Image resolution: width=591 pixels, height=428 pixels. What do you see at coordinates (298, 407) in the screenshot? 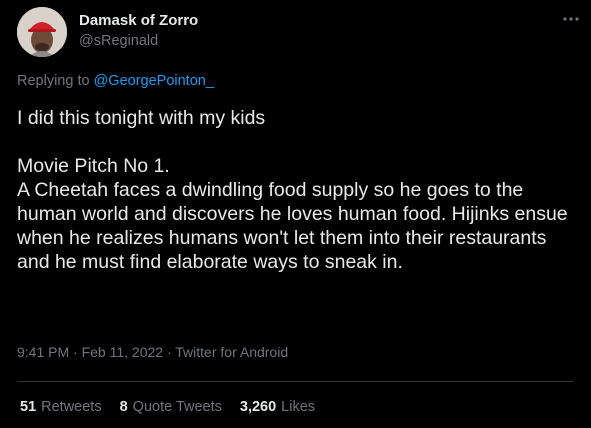
I see `likes-label: Likes` at bounding box center [298, 407].